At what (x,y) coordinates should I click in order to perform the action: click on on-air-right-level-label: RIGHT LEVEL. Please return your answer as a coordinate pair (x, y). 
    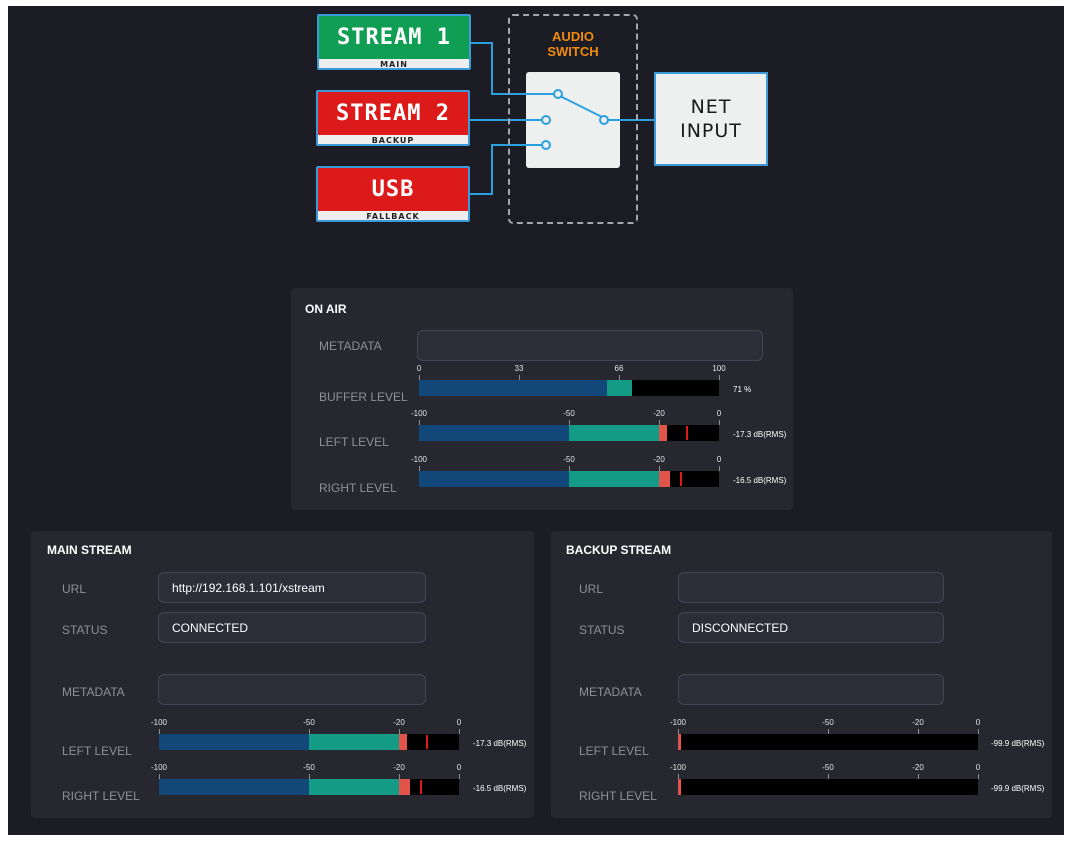
    Looking at the image, I should click on (358, 488).